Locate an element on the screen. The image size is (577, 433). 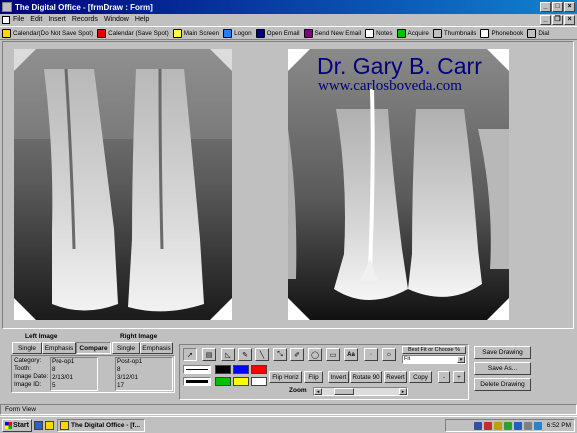
start-button: Start is located at coordinates (17, 425).